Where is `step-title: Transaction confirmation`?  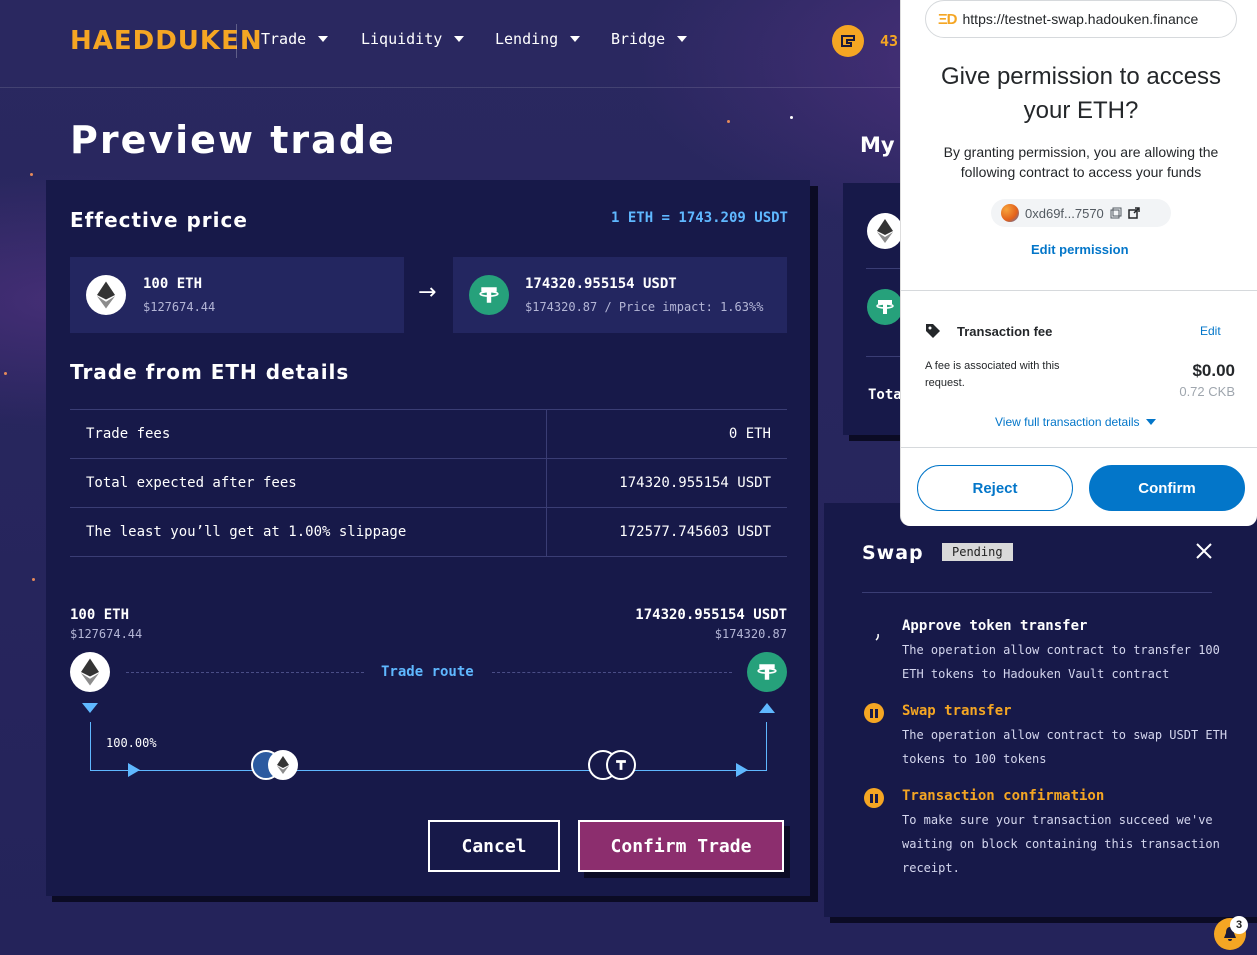 step-title: Transaction confirmation is located at coordinates (1003, 796).